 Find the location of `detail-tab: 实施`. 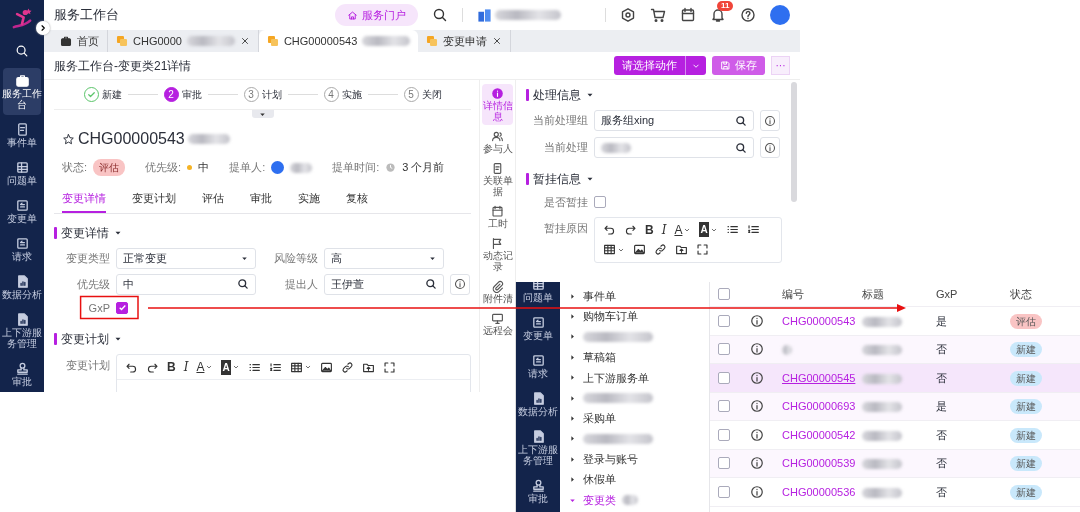

detail-tab: 实施 is located at coordinates (309, 199).